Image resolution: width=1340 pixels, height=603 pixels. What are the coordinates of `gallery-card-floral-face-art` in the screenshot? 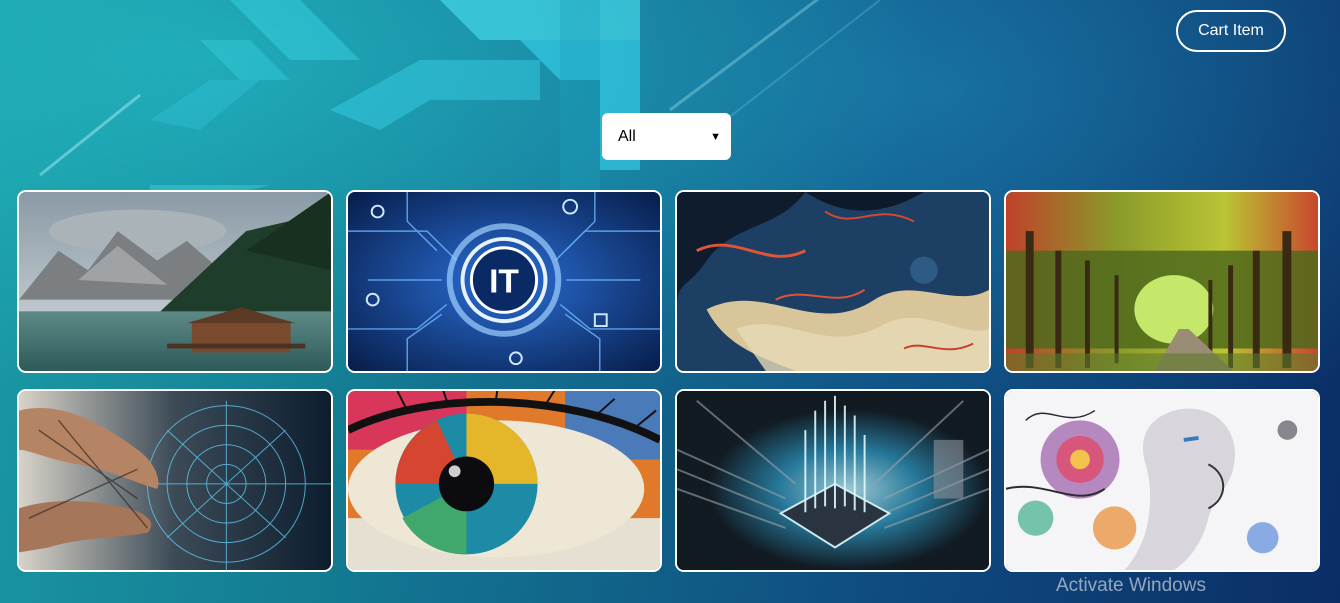 It's located at (1162, 480).